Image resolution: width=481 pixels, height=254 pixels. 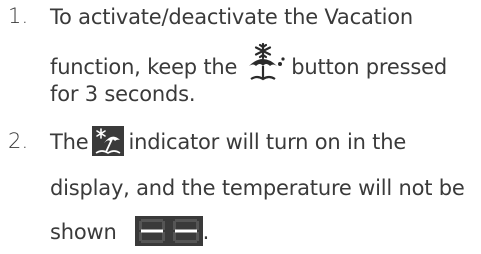 I want to click on step-number: 2., so click(x=18, y=141).